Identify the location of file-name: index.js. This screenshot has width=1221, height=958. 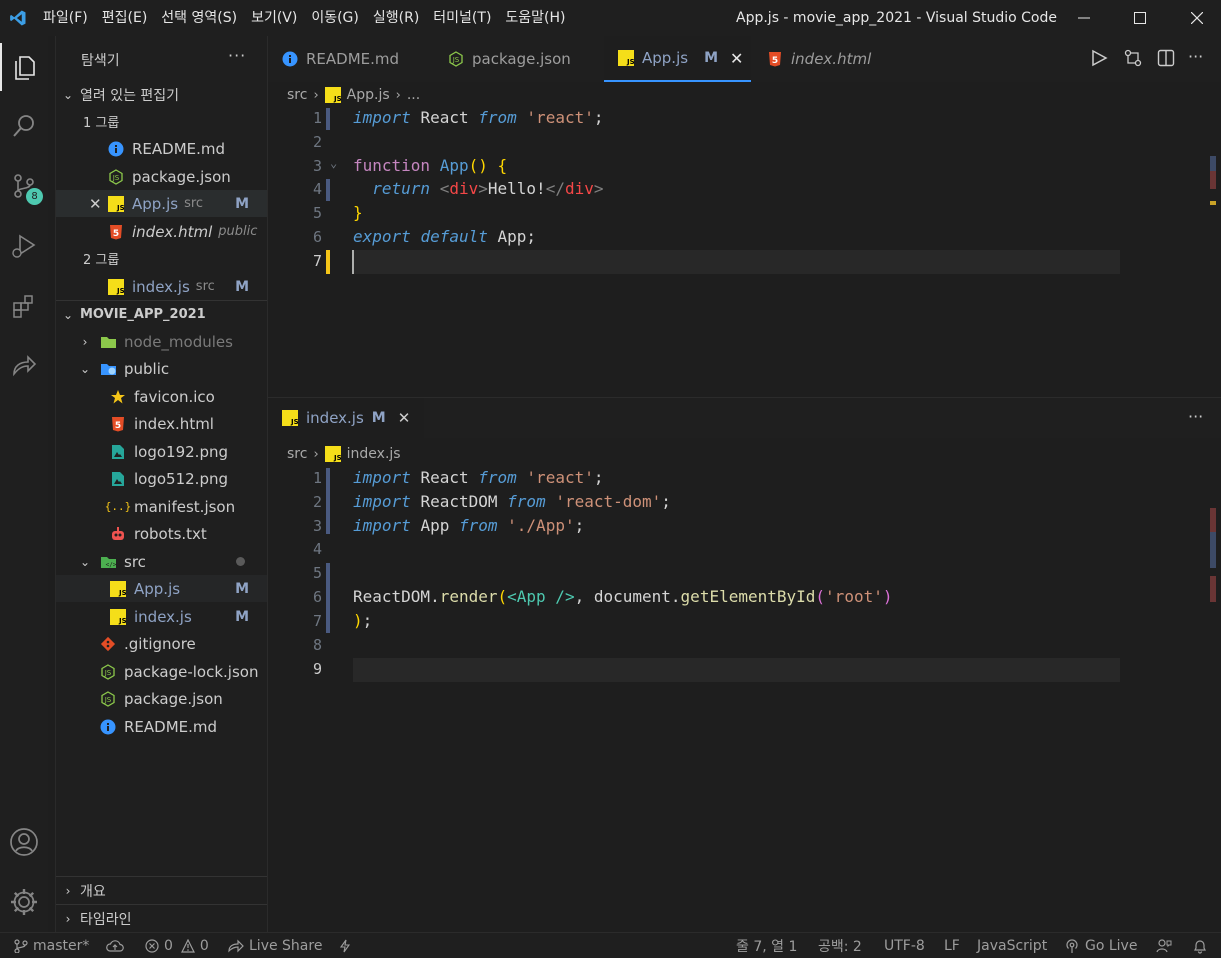
(163, 616).